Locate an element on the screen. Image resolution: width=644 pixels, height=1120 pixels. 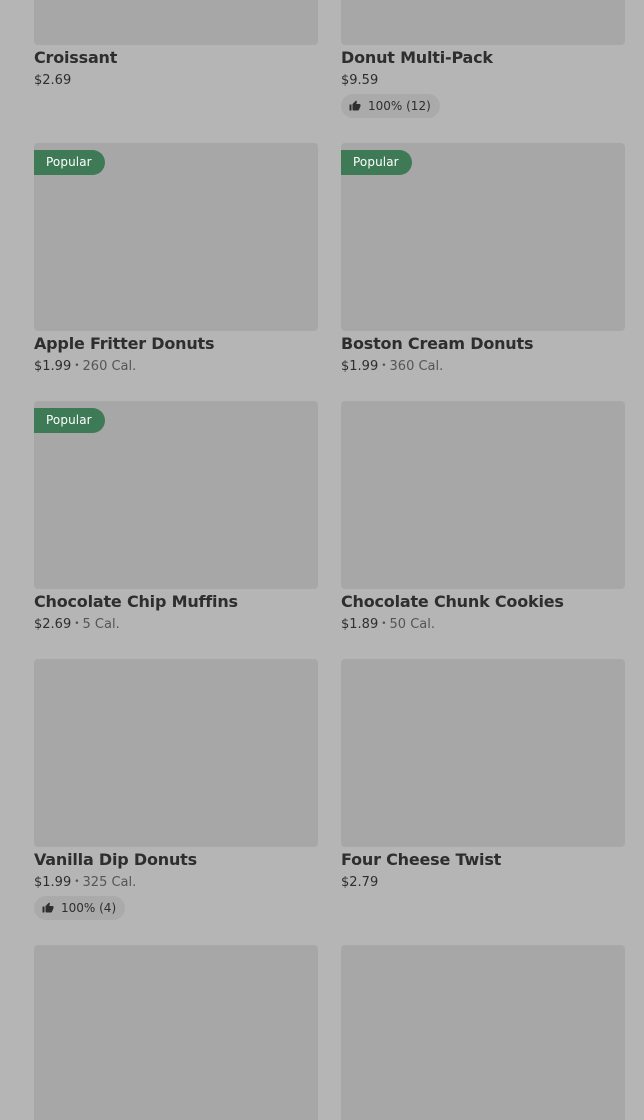
item-price: $2.79 is located at coordinates (359, 882).